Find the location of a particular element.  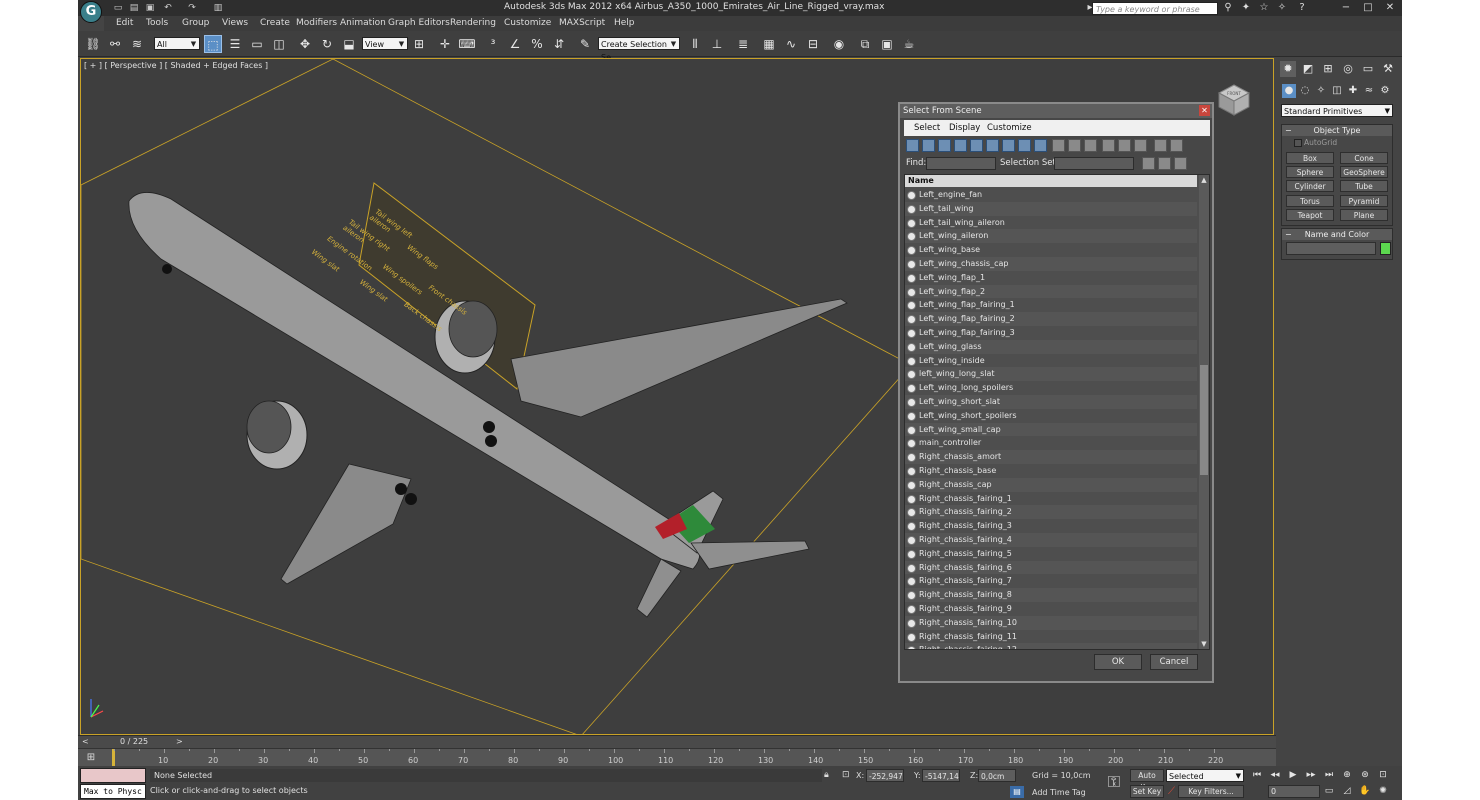

time-config-icon: ▭ is located at coordinates (1329, 791).